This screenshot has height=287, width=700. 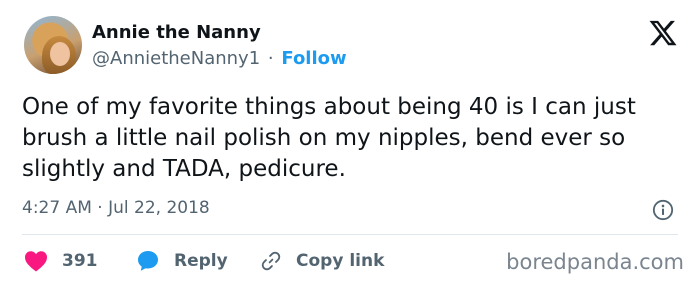 I want to click on author-handle-row: @AnnietheNanny1 · Follow, so click(x=219, y=58).